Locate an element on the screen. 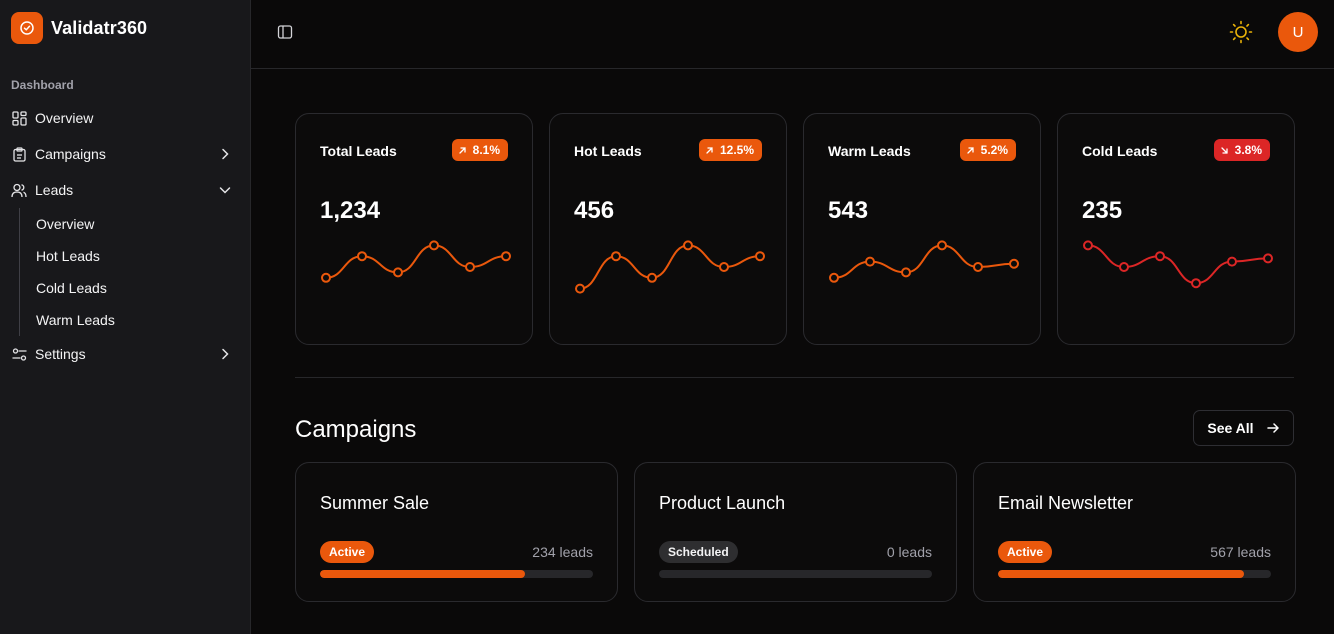 The width and height of the screenshot is (1334, 634). campaign-leads: 0 leads is located at coordinates (909, 552).